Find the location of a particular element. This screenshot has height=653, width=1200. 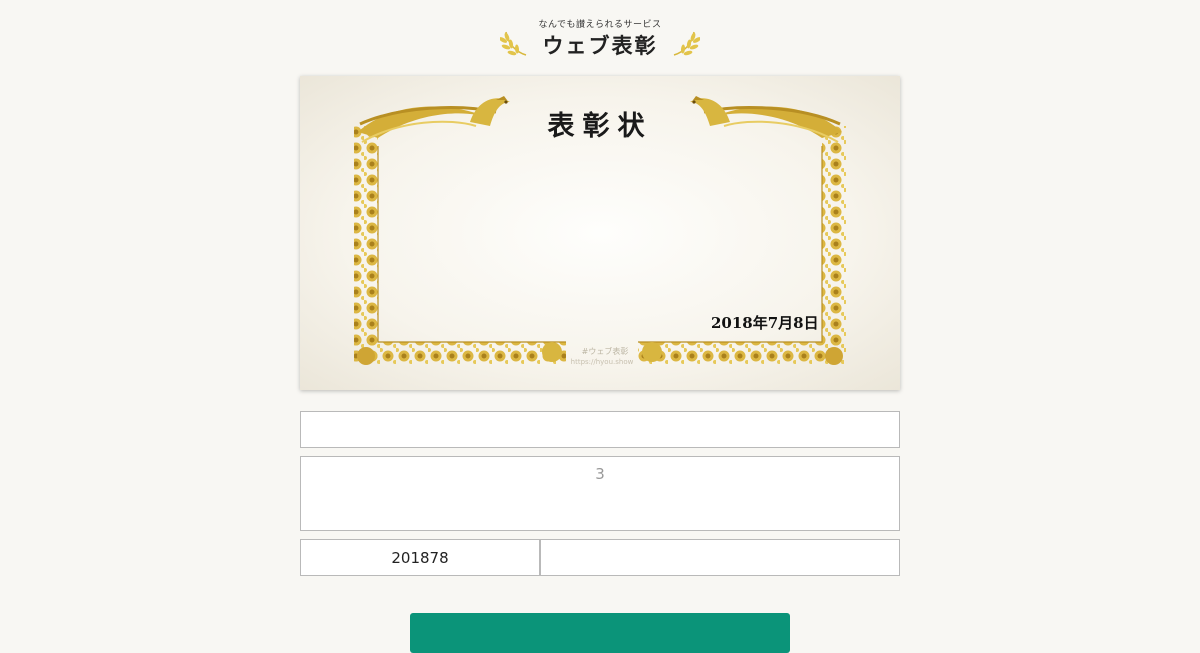

laurel-right-icon is located at coordinates (686, 43).